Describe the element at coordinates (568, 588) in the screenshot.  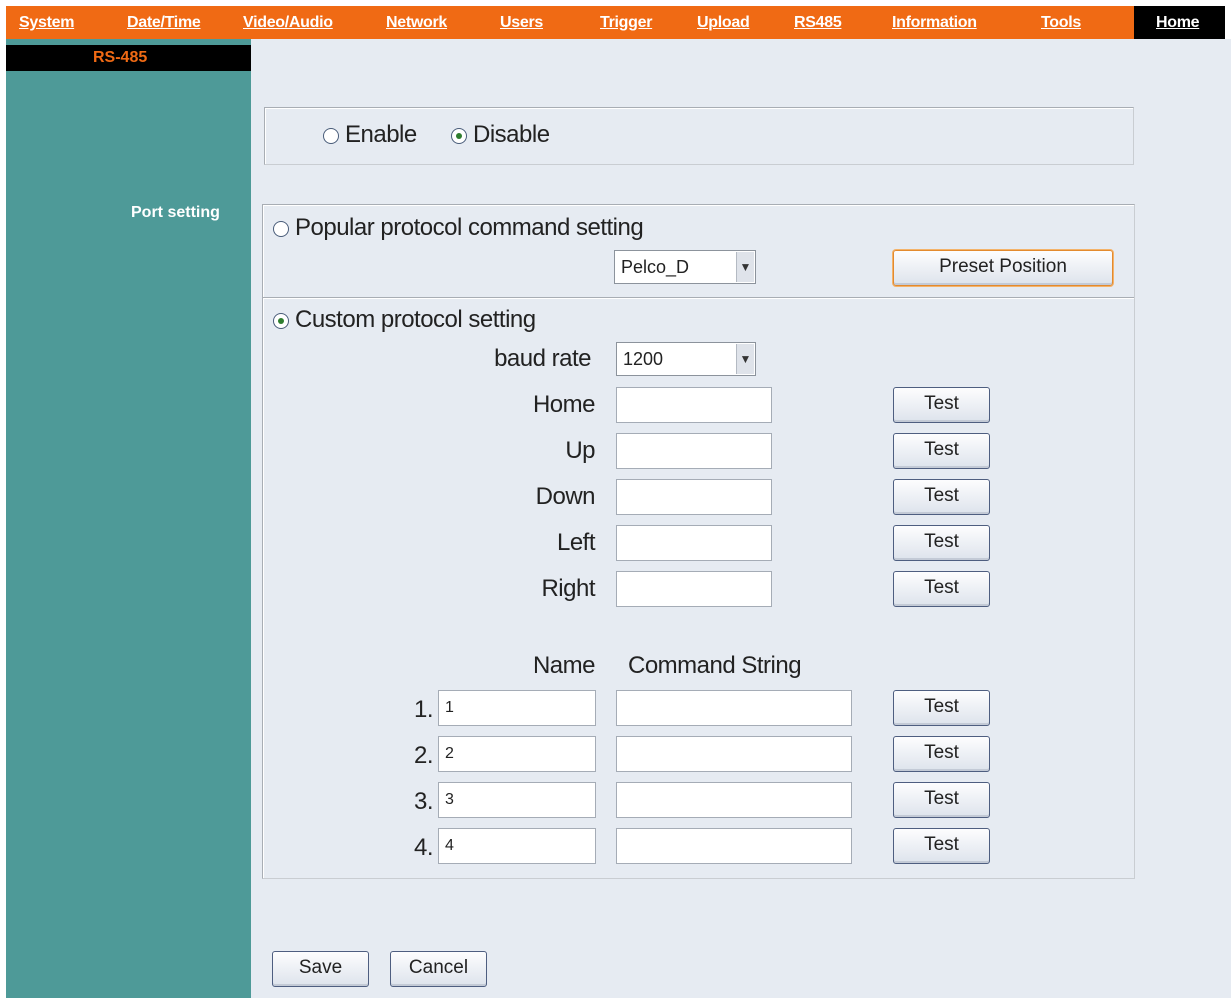
I see `right-label: Right` at that location.